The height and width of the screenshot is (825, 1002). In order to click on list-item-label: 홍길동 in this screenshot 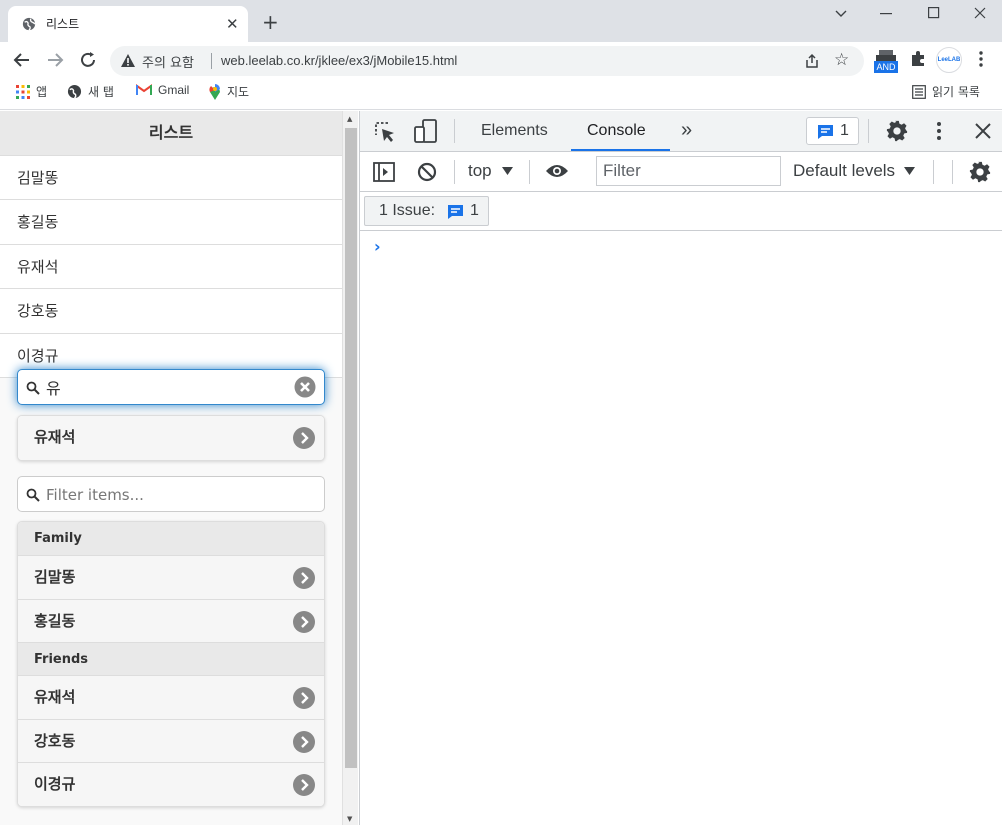, I will do `click(55, 620)`.